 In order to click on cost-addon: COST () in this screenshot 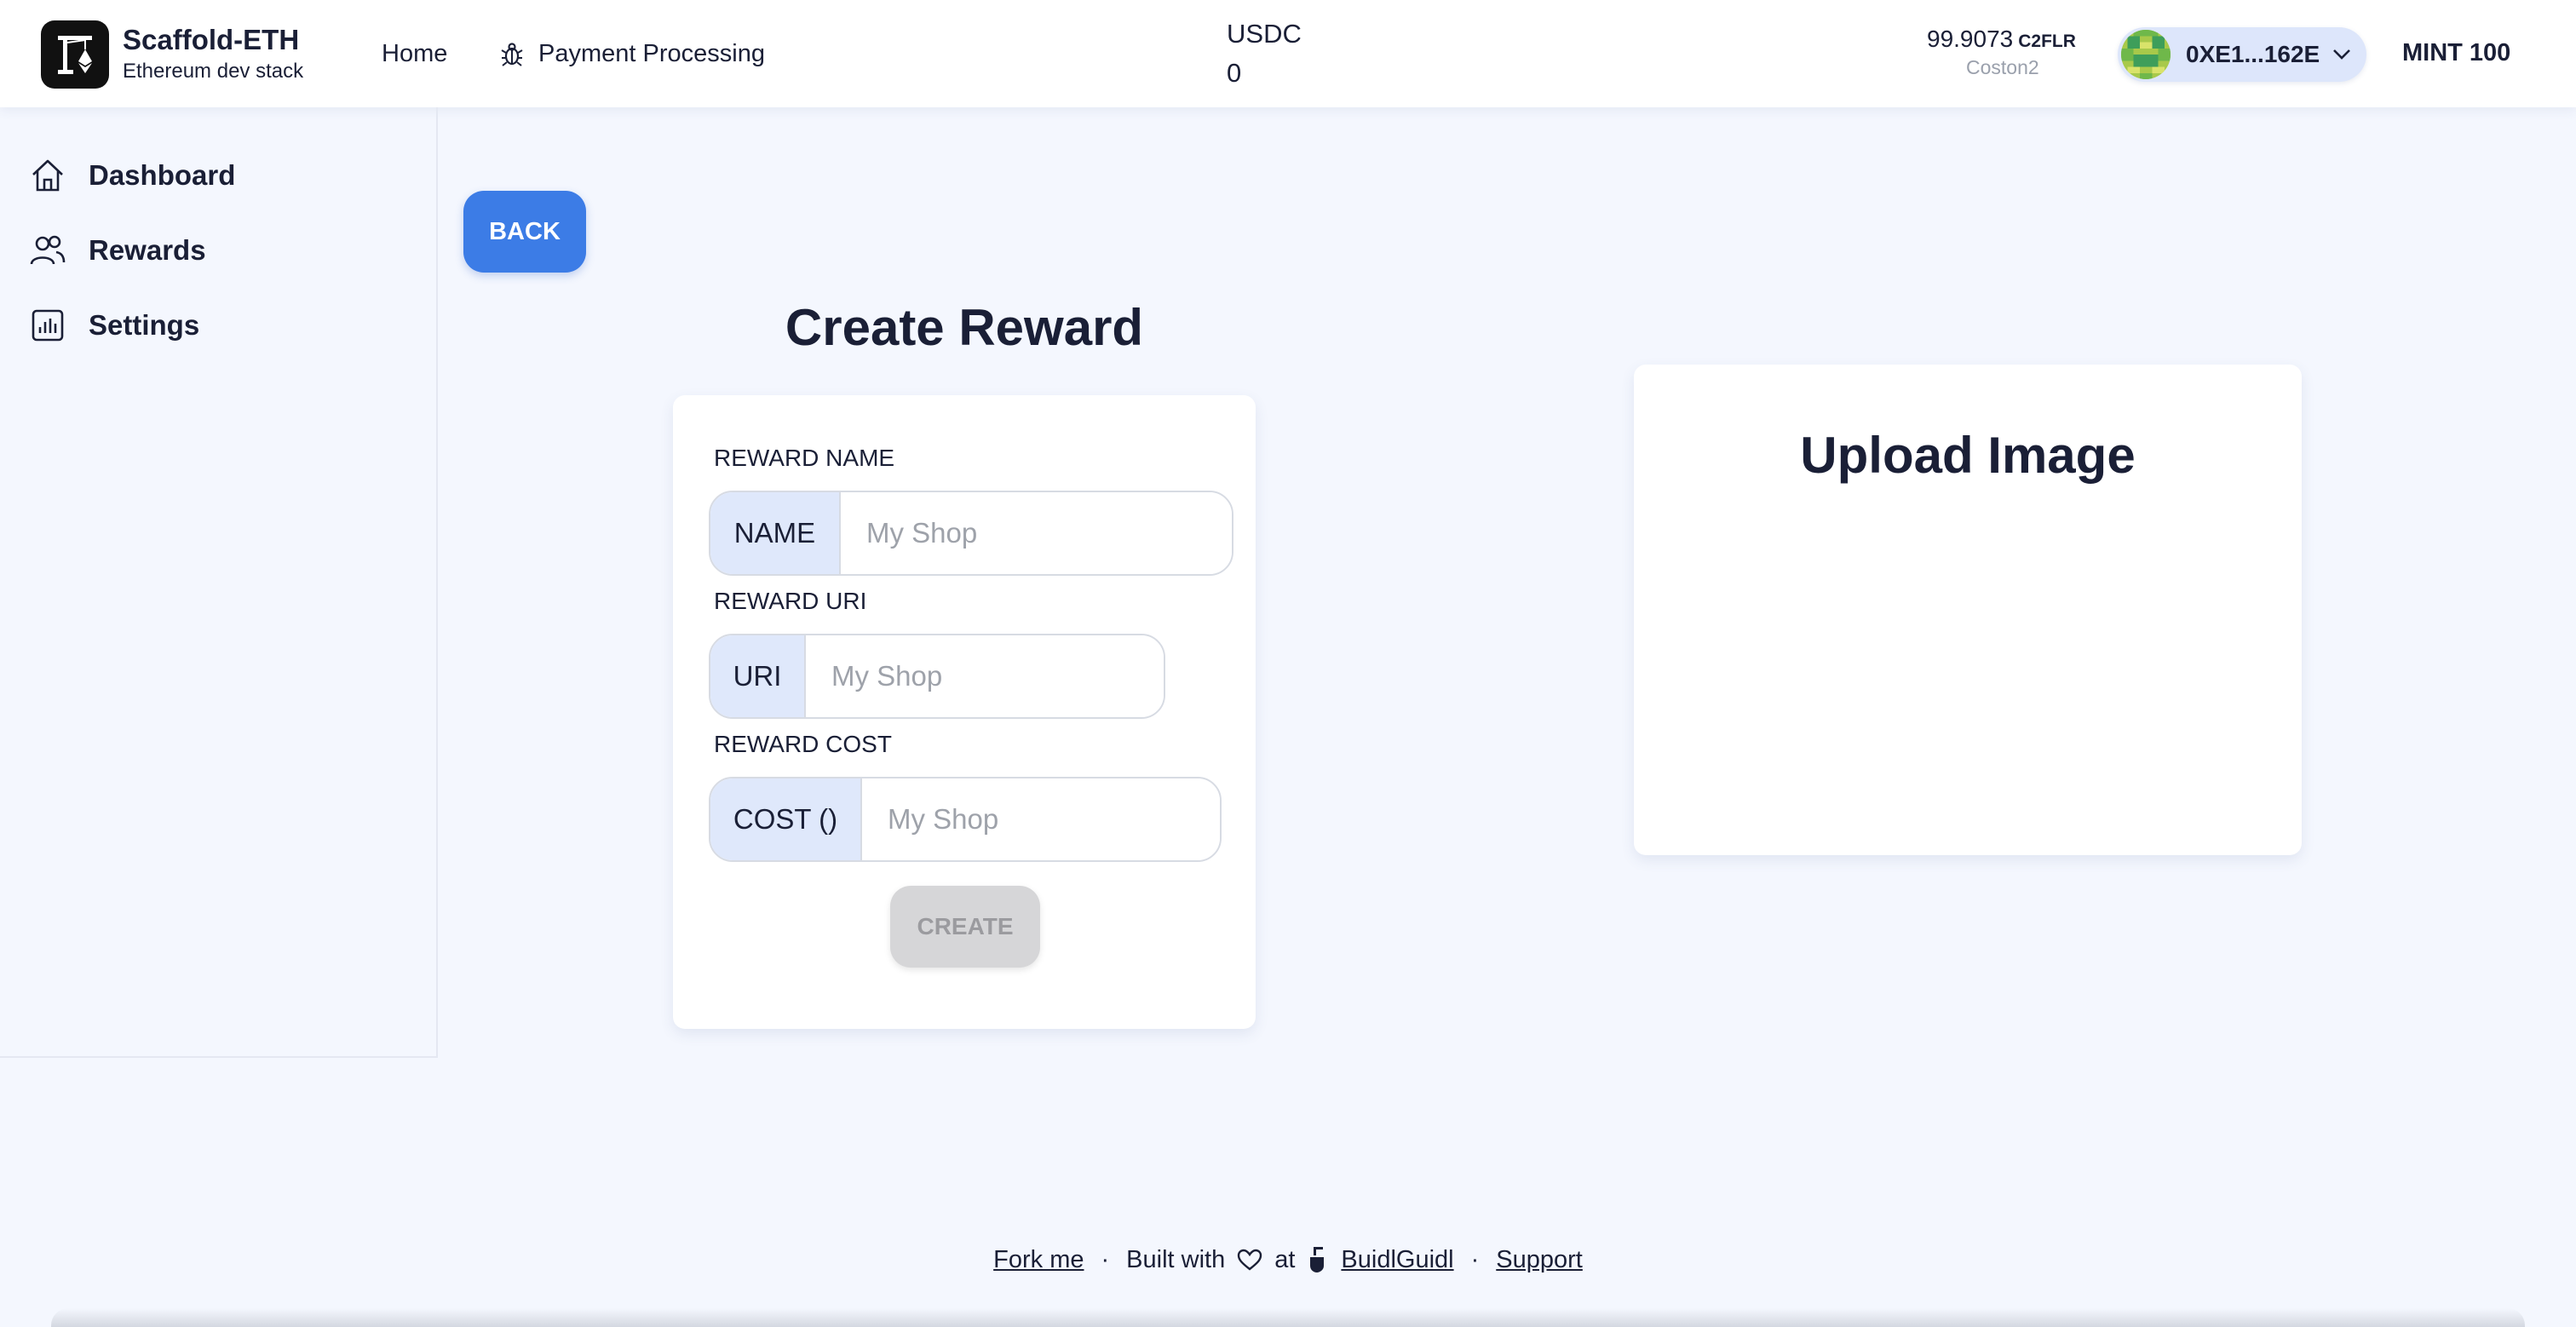, I will do `click(786, 819)`.